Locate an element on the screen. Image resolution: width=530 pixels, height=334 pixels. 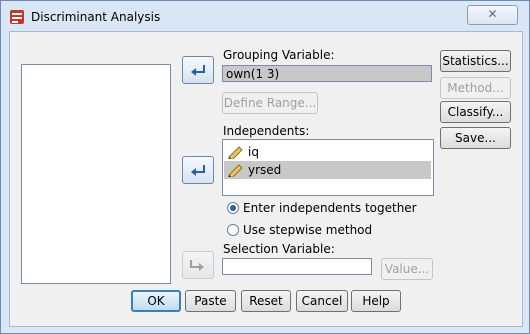
list-item-label: iq is located at coordinates (253, 152).